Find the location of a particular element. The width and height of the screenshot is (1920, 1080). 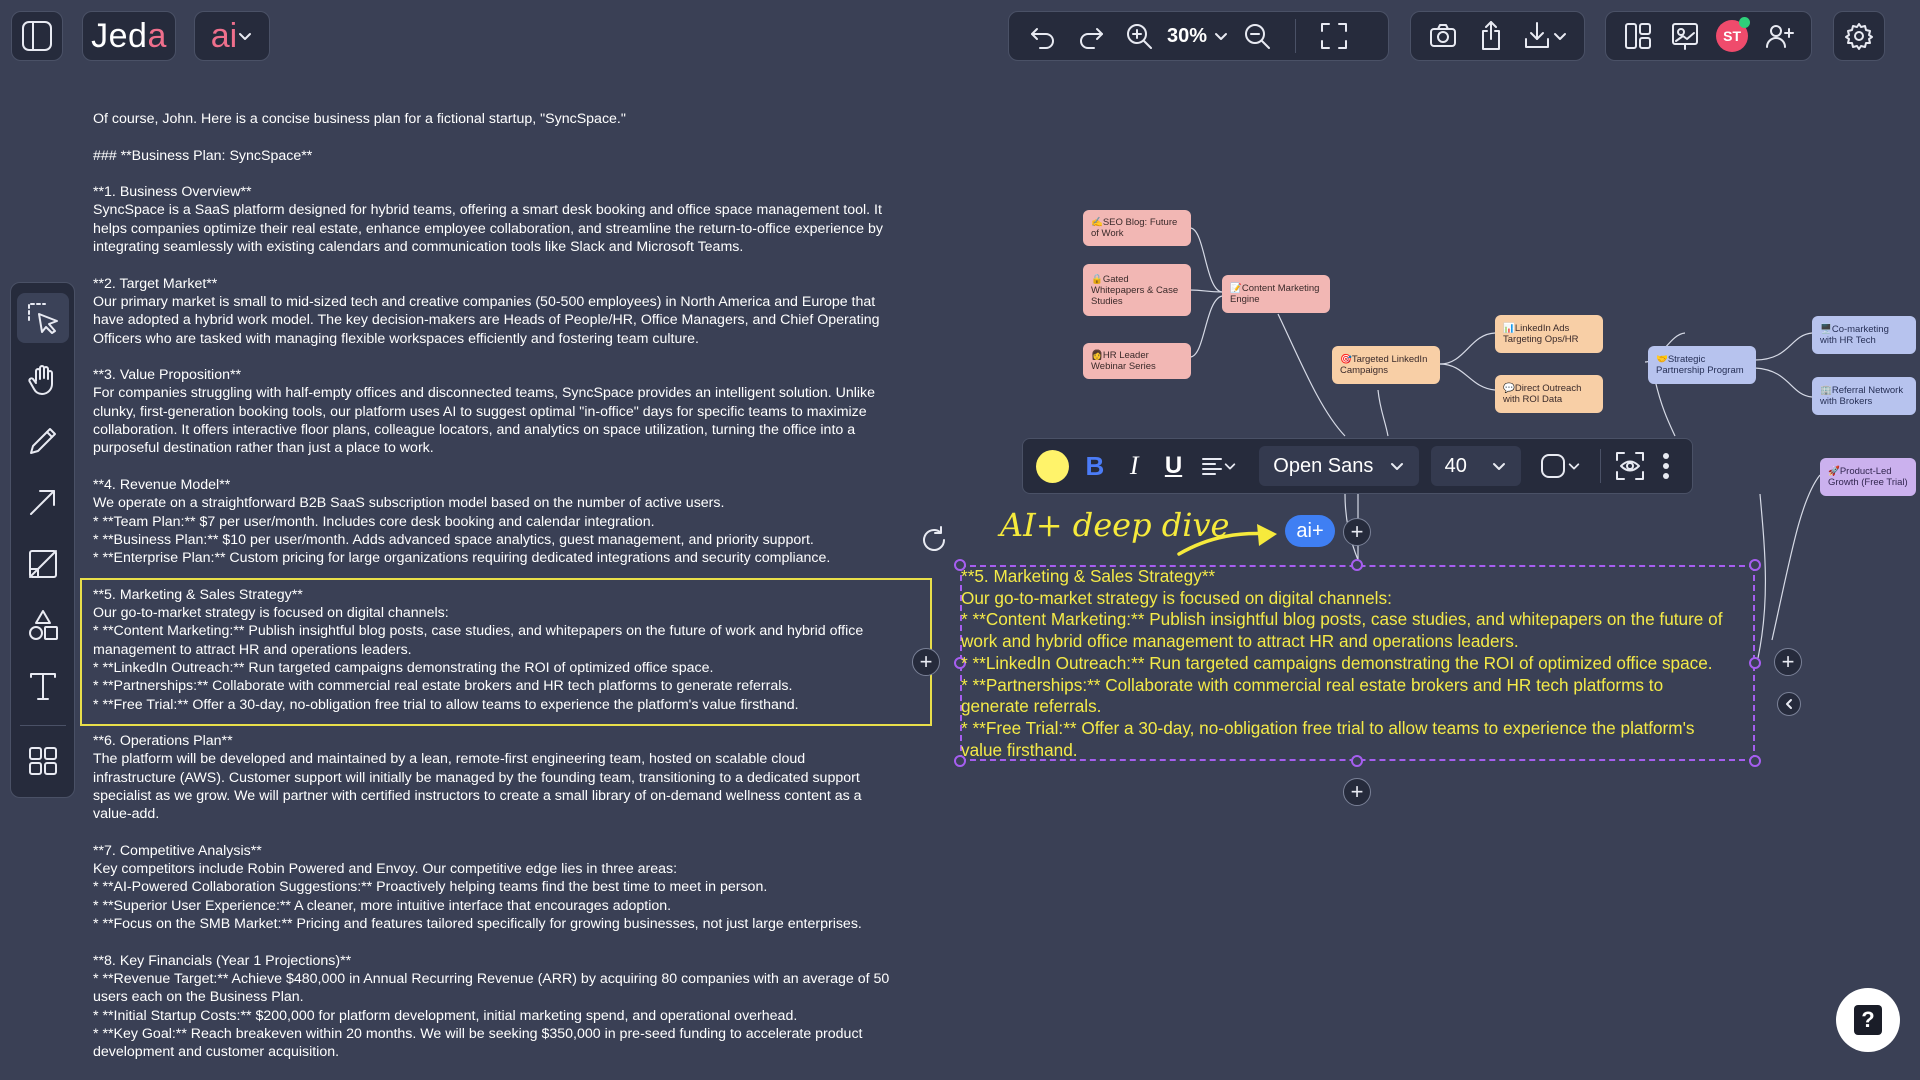

collapse-button is located at coordinates (1789, 704).